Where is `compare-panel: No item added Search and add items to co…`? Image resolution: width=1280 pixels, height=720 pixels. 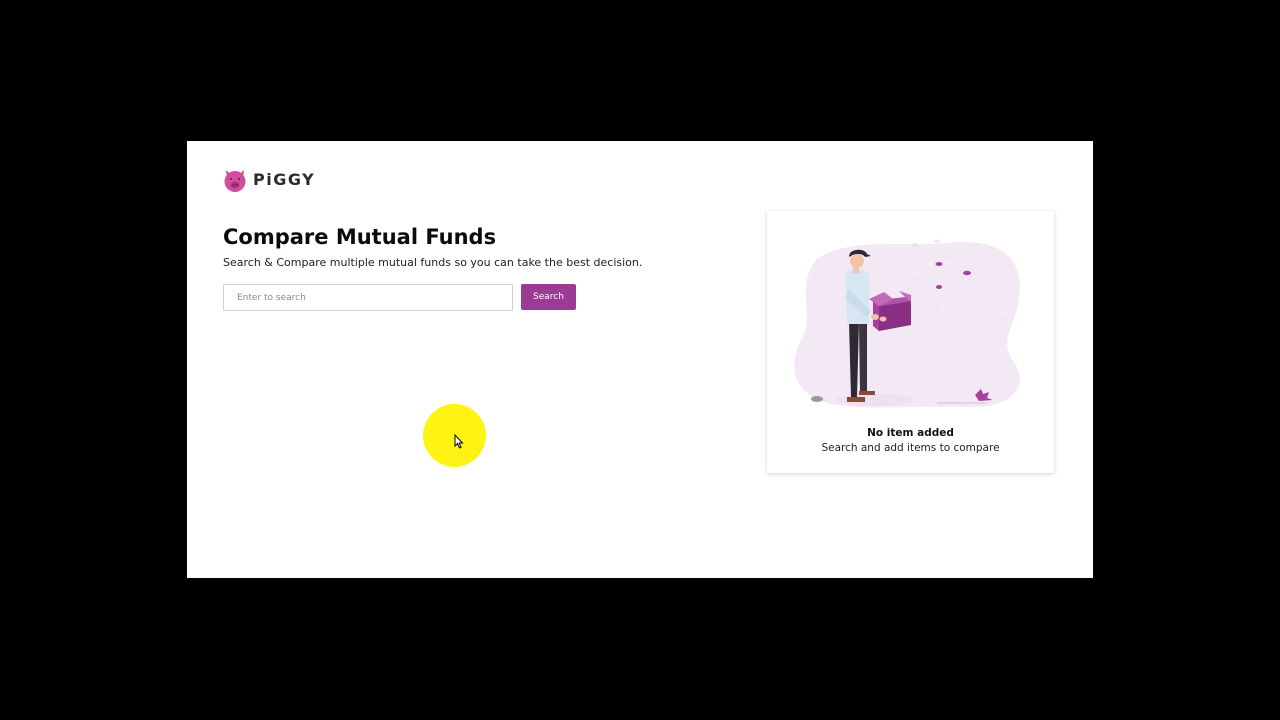
compare-panel: No item added Search and add items to co… is located at coordinates (910, 342).